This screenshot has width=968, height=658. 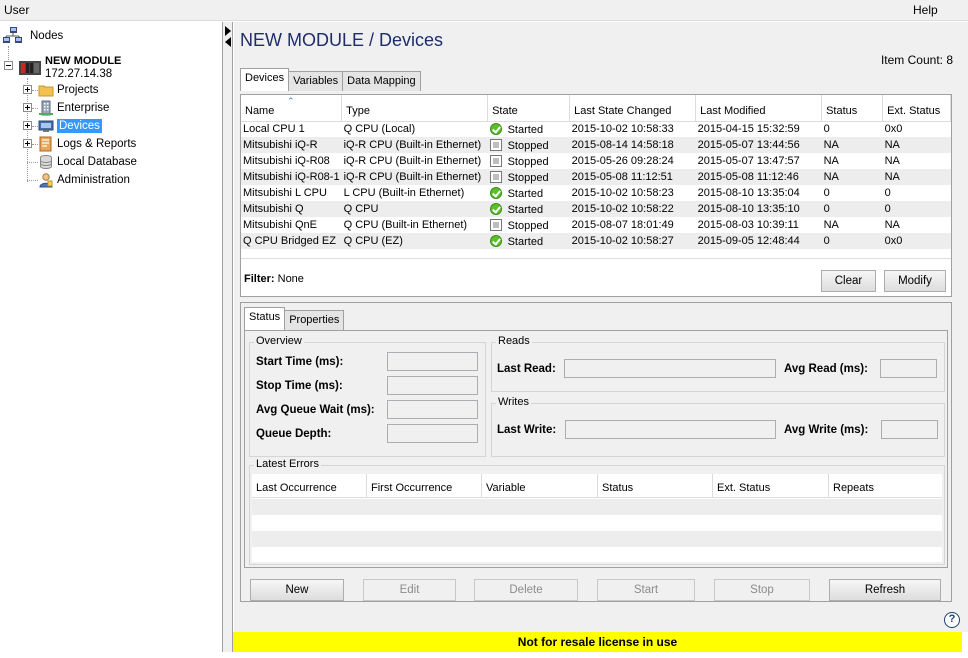 What do you see at coordinates (525, 129) in the screenshot?
I see `state-label: Started` at bounding box center [525, 129].